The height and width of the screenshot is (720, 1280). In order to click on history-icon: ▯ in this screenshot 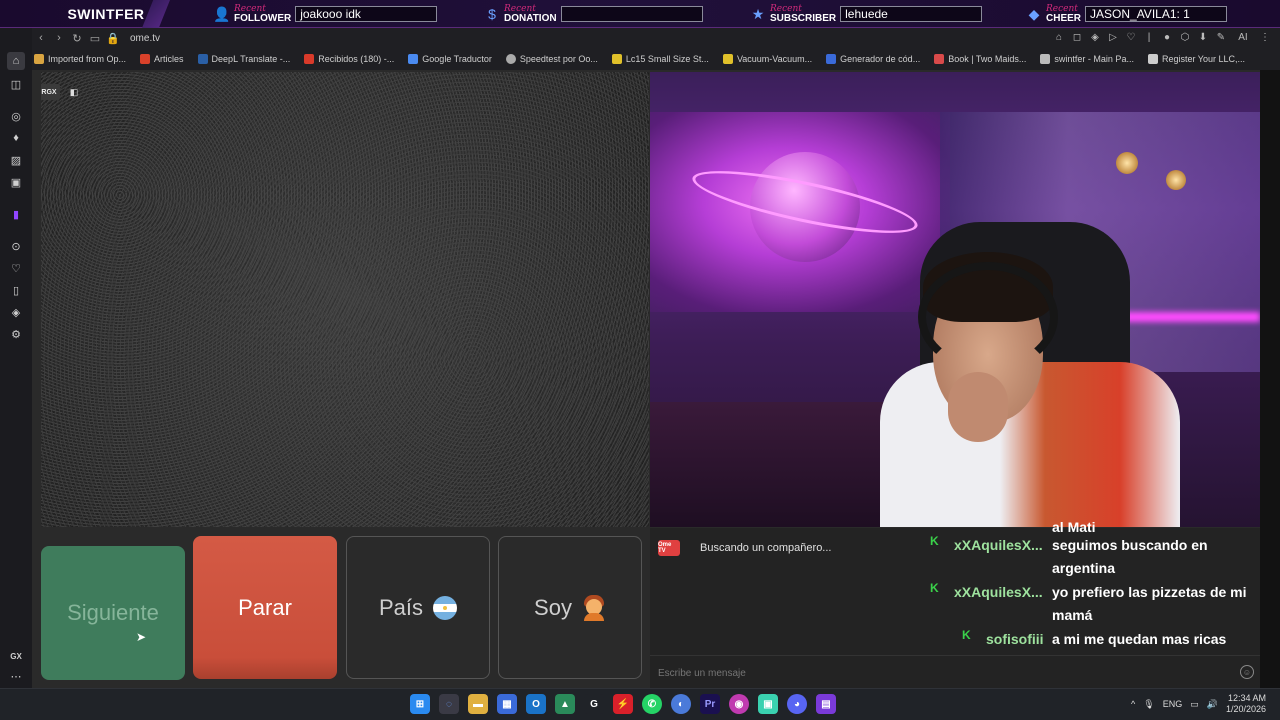, I will do `click(16, 290)`.